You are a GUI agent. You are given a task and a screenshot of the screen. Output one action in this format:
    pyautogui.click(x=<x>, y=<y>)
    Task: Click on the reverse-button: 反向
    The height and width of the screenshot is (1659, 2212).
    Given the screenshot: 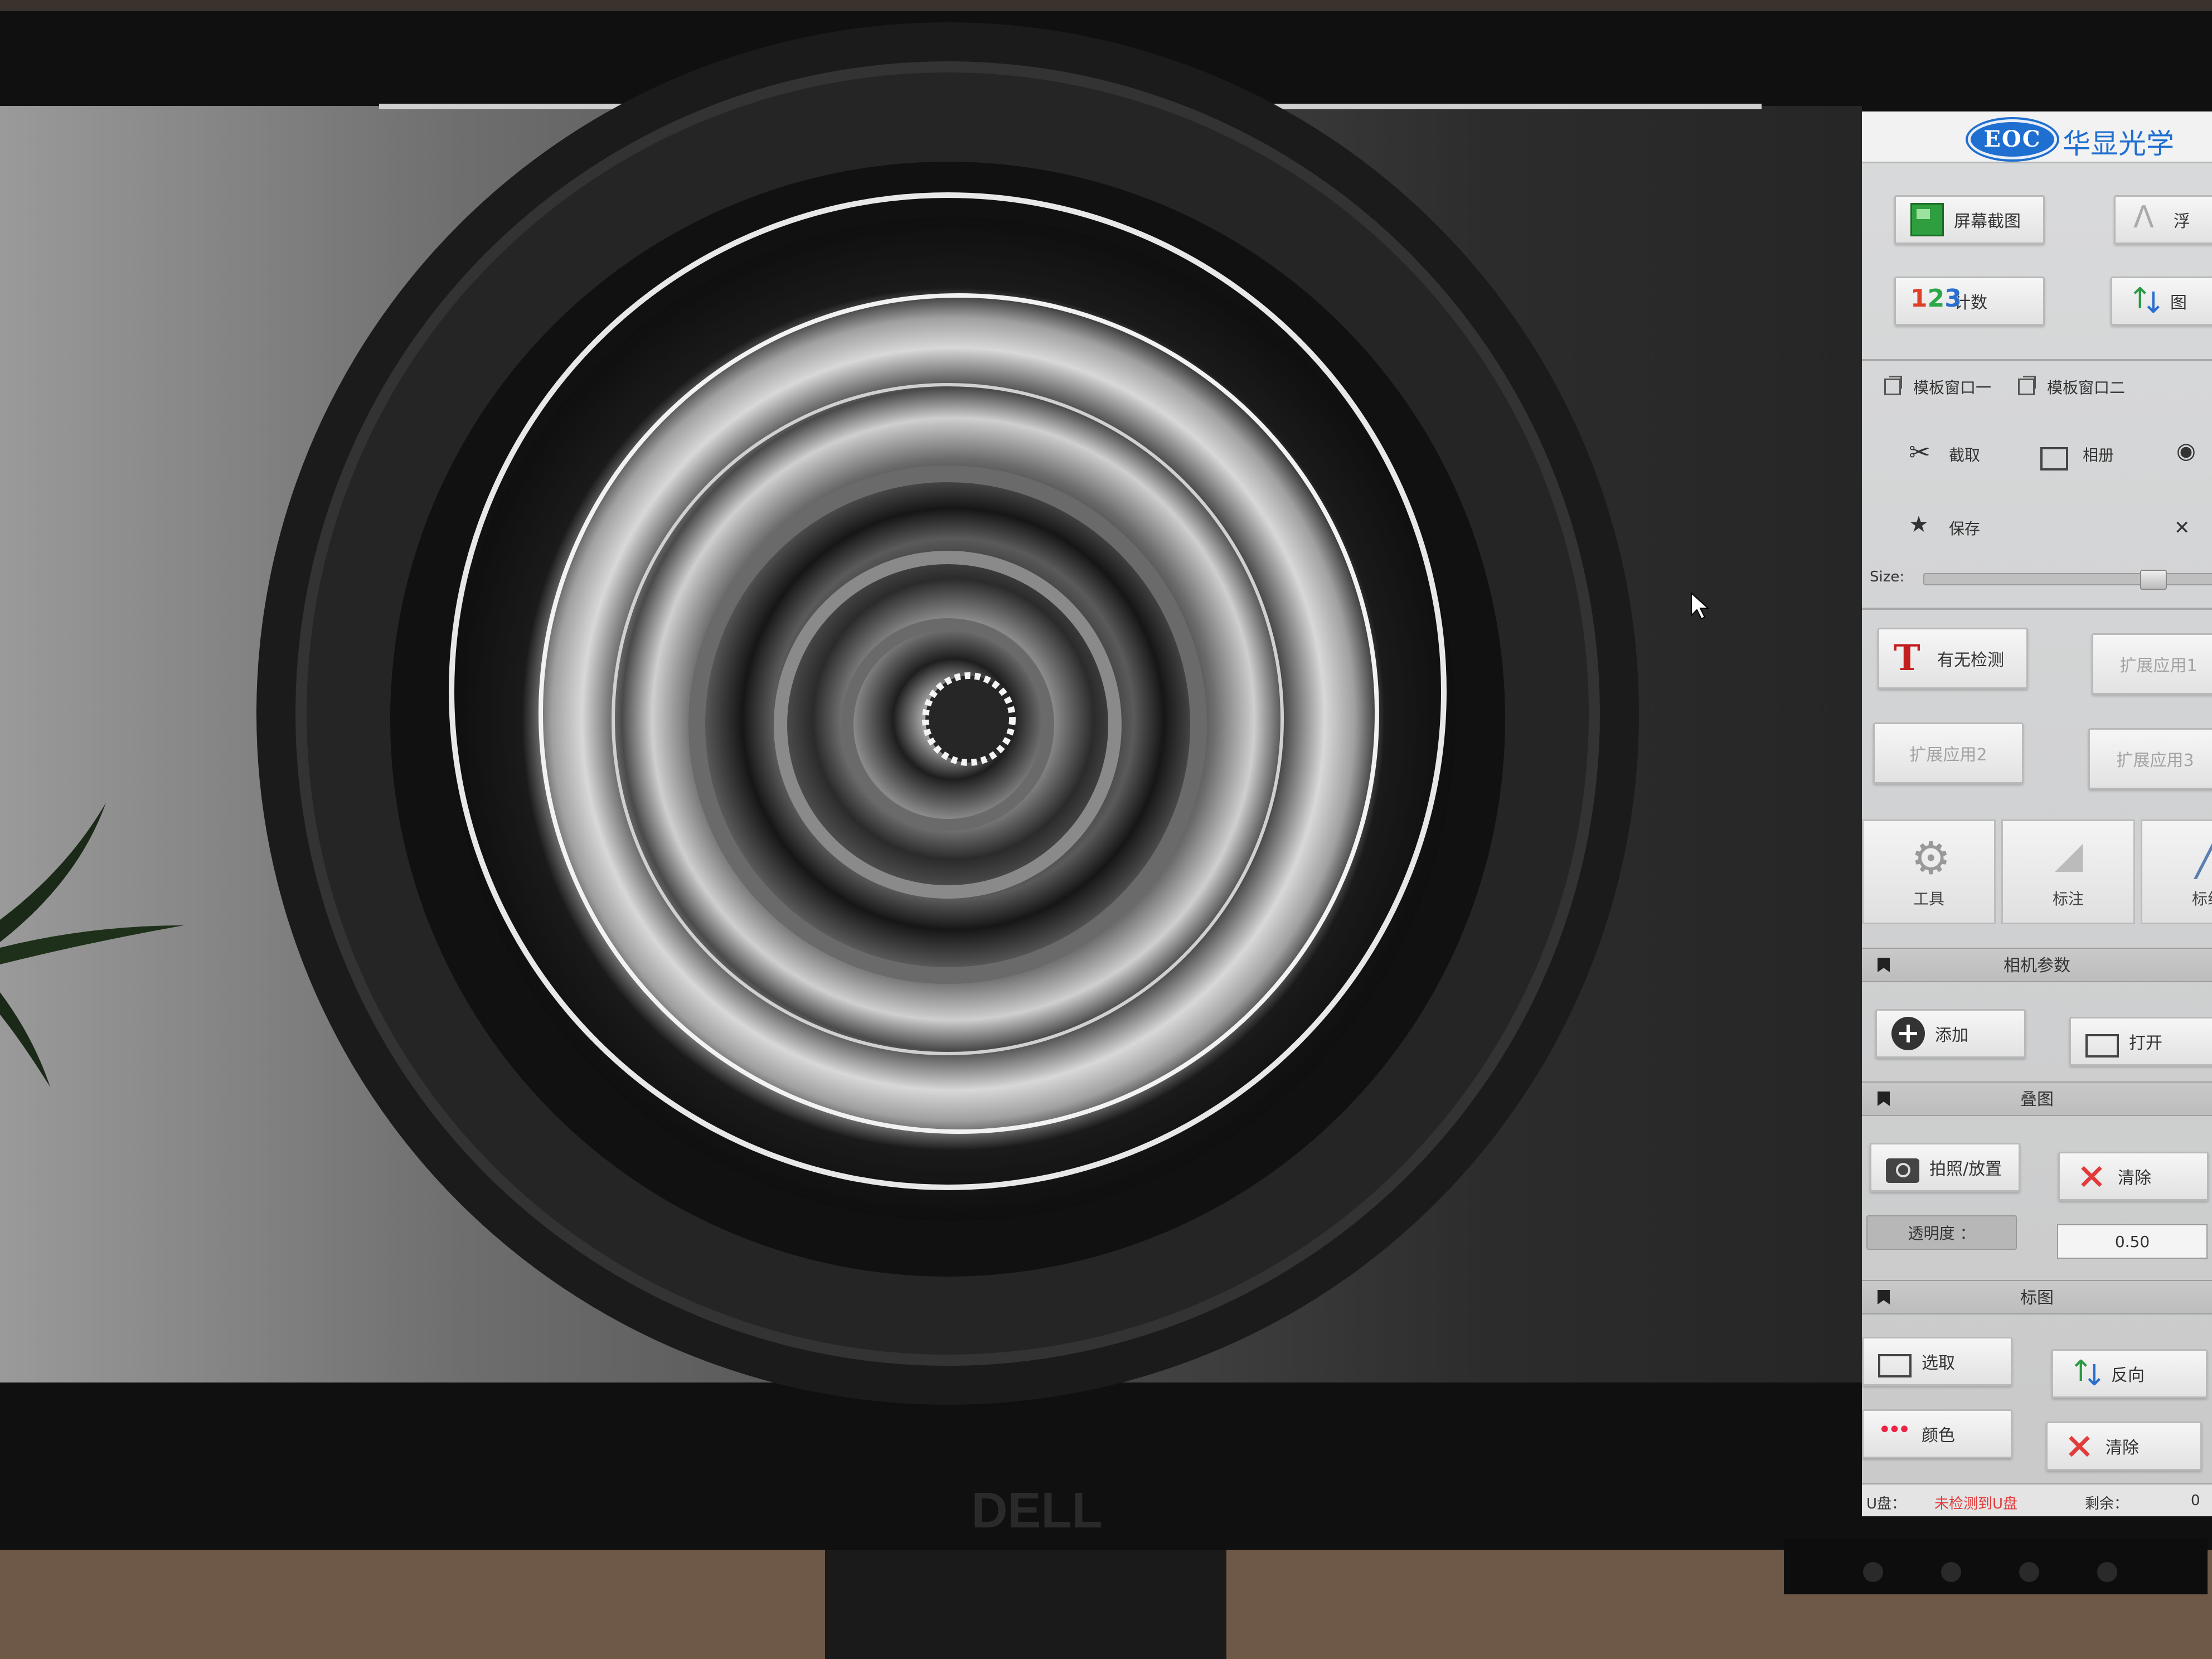 What is the action you would take?
    pyautogui.click(x=2129, y=1373)
    